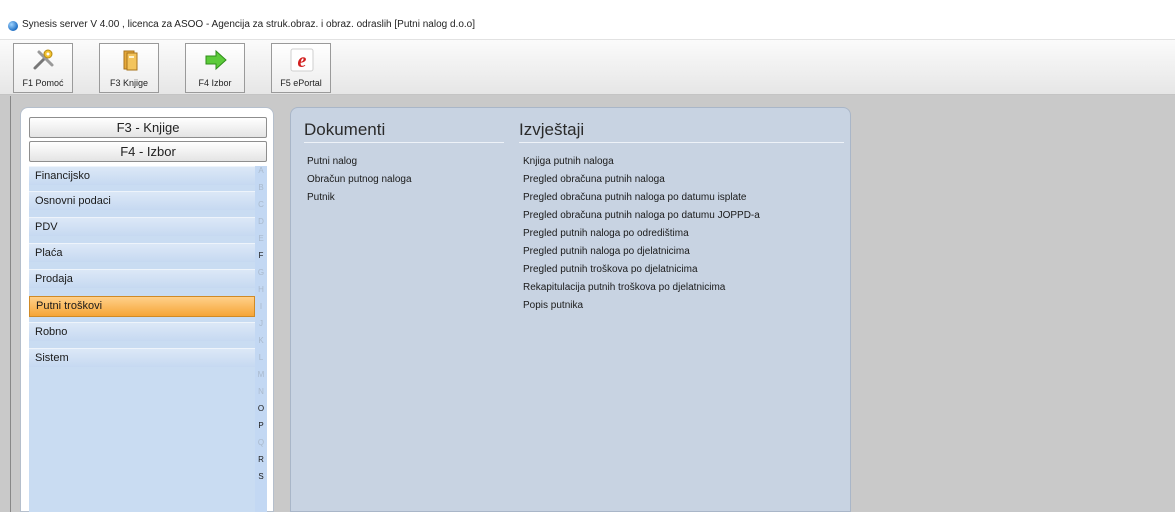  I want to click on doc-link-putnik: Putnik, so click(321, 197).